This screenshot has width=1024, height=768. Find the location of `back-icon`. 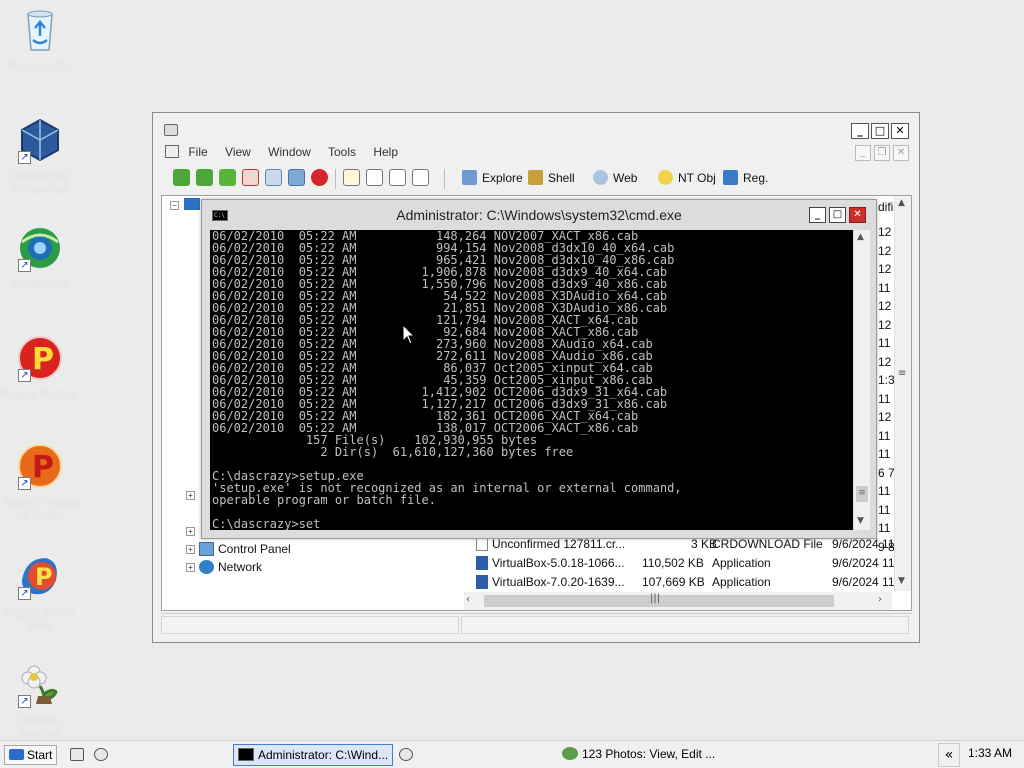

back-icon is located at coordinates (181, 177).